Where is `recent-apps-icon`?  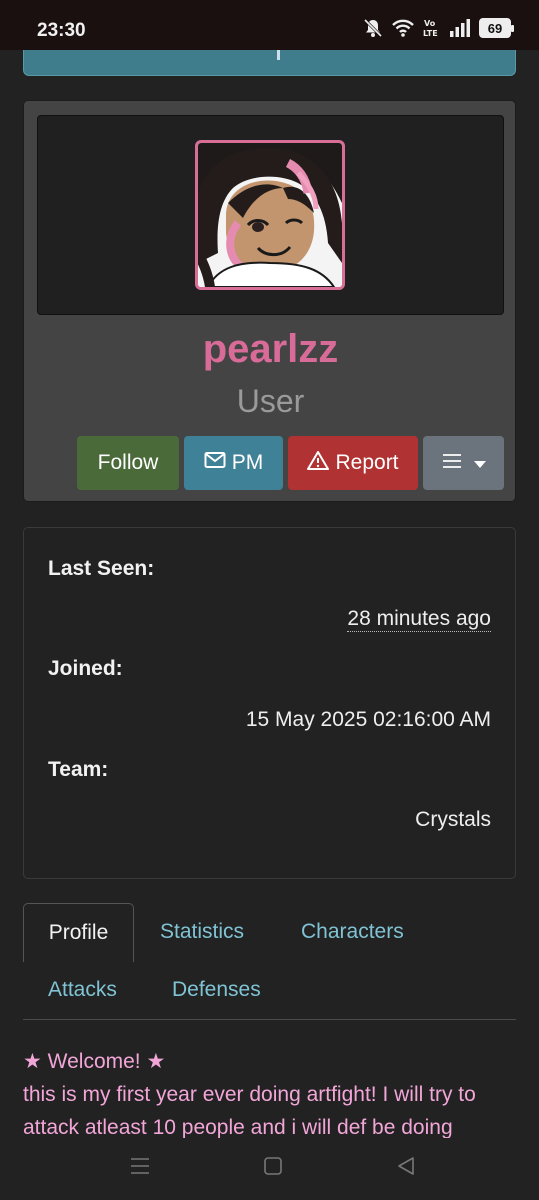 recent-apps-icon is located at coordinates (140, 1168).